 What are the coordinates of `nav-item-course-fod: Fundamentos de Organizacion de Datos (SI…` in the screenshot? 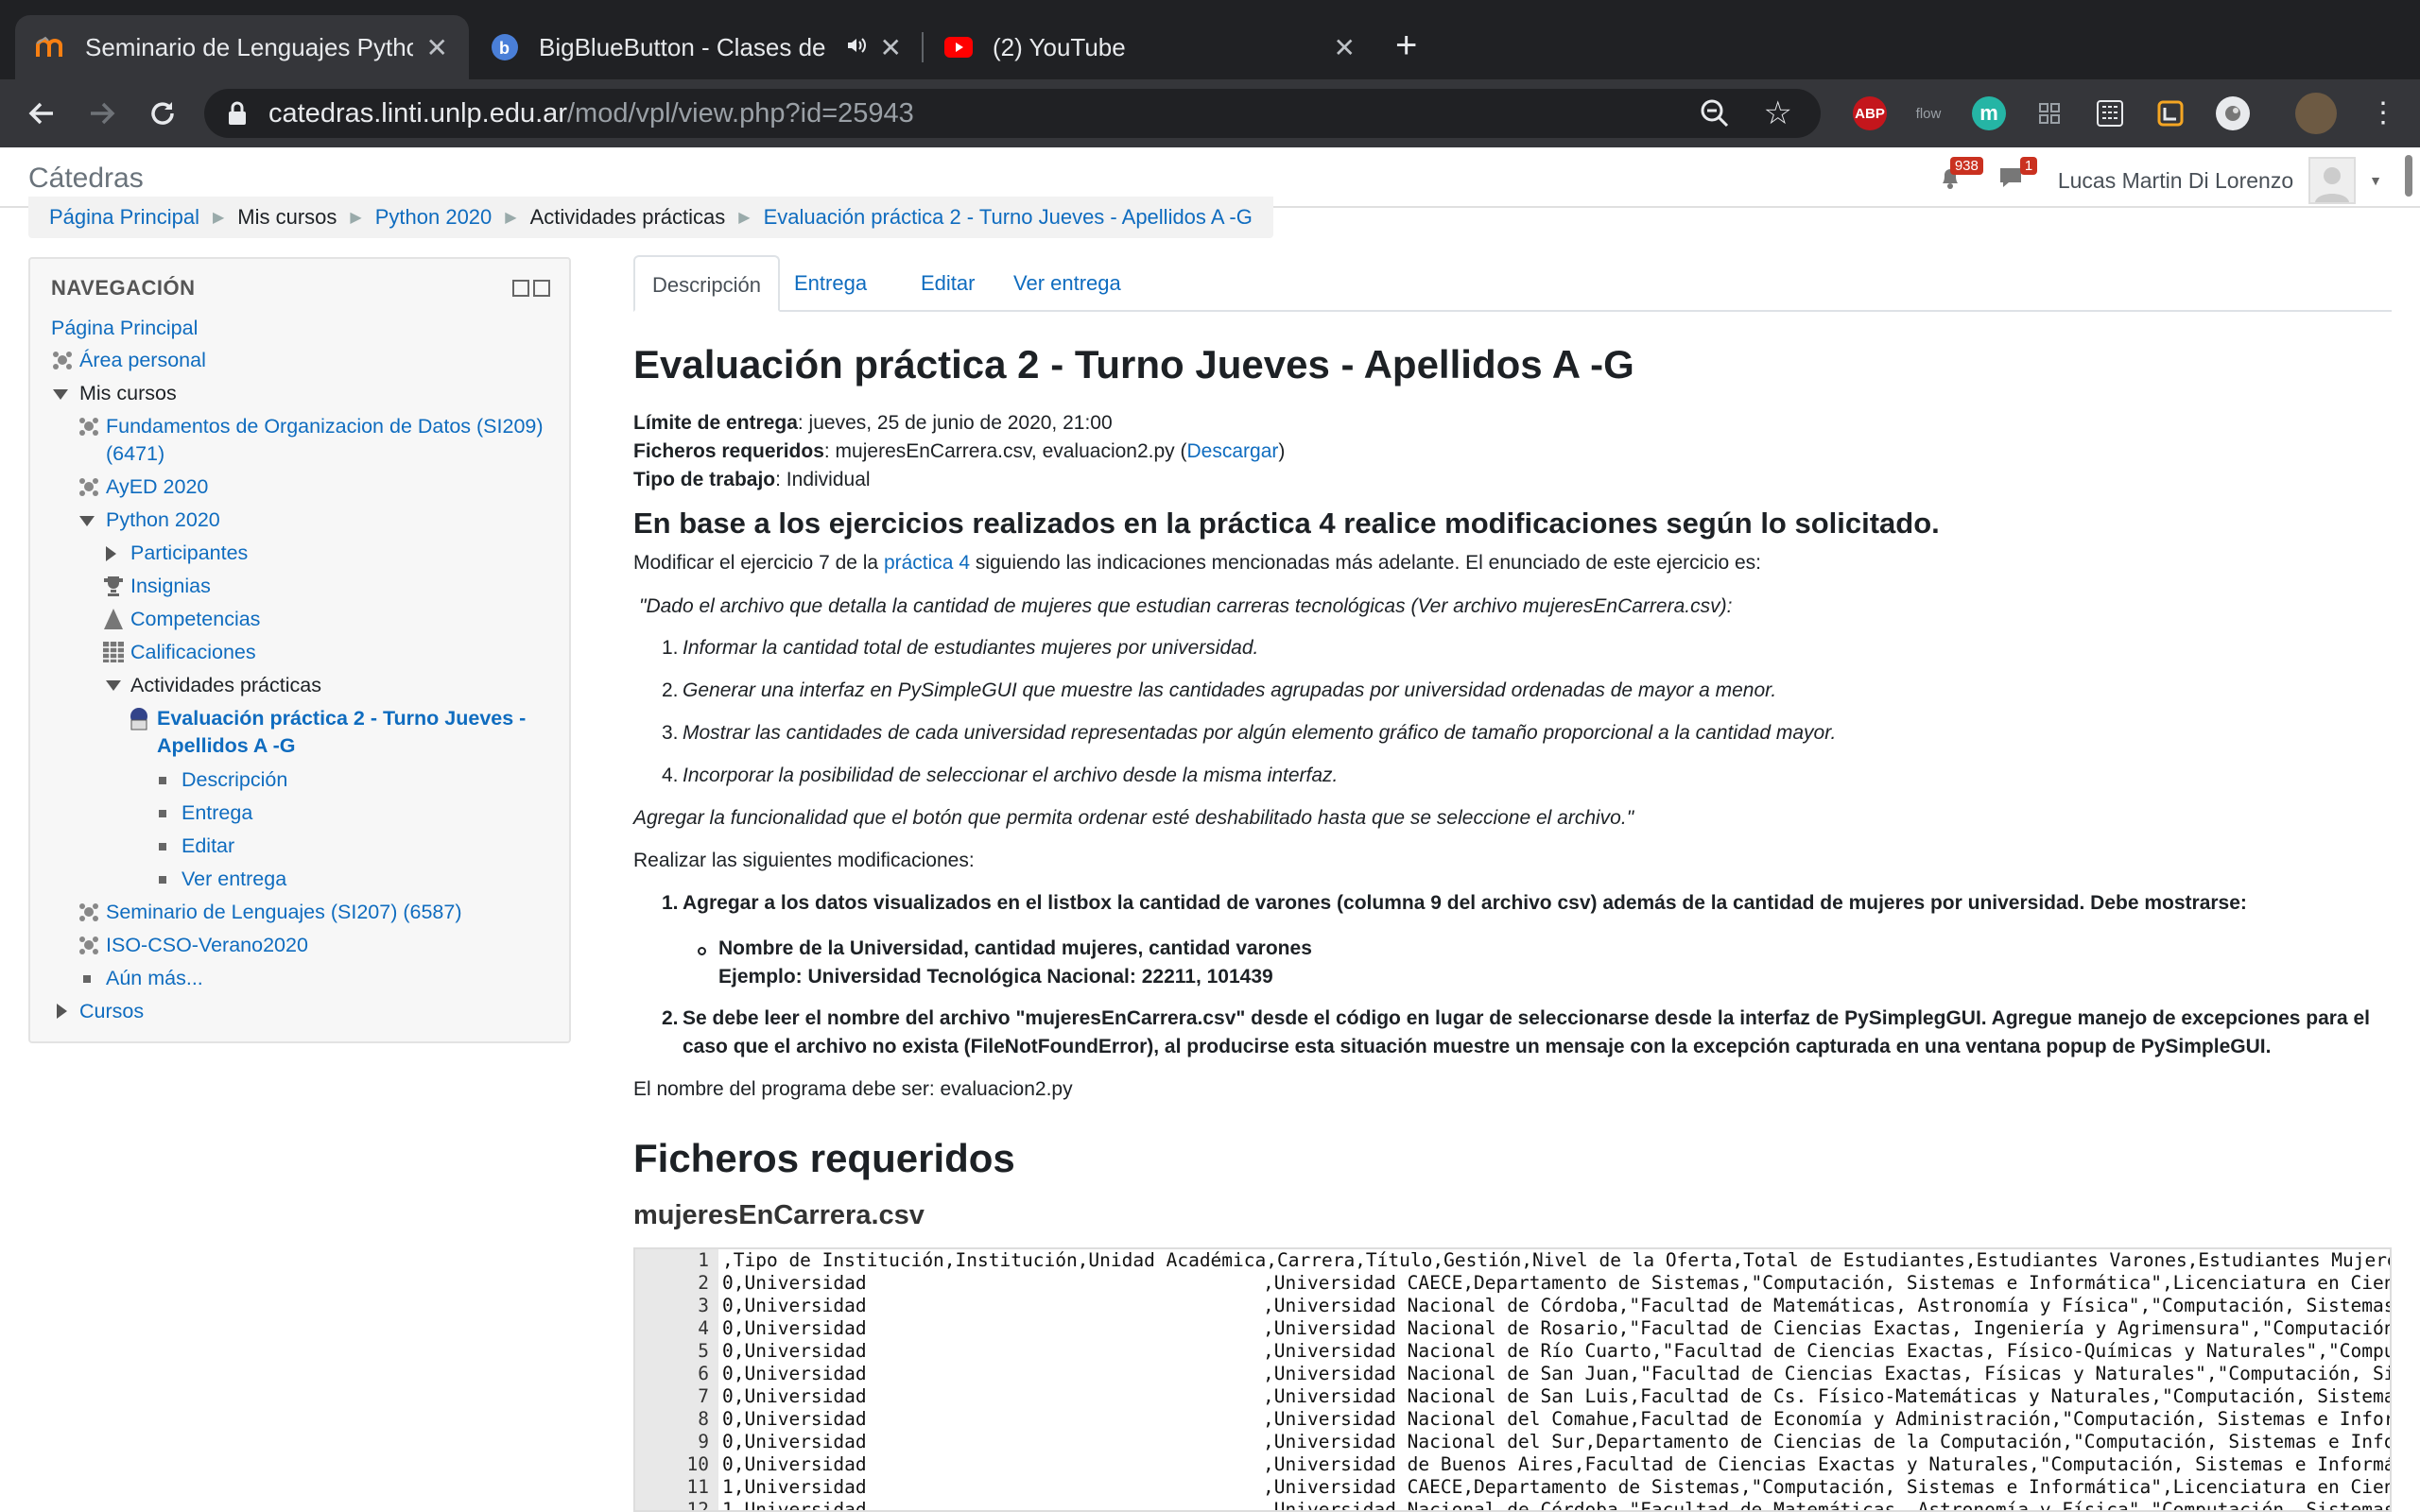 It's located at (325, 426).